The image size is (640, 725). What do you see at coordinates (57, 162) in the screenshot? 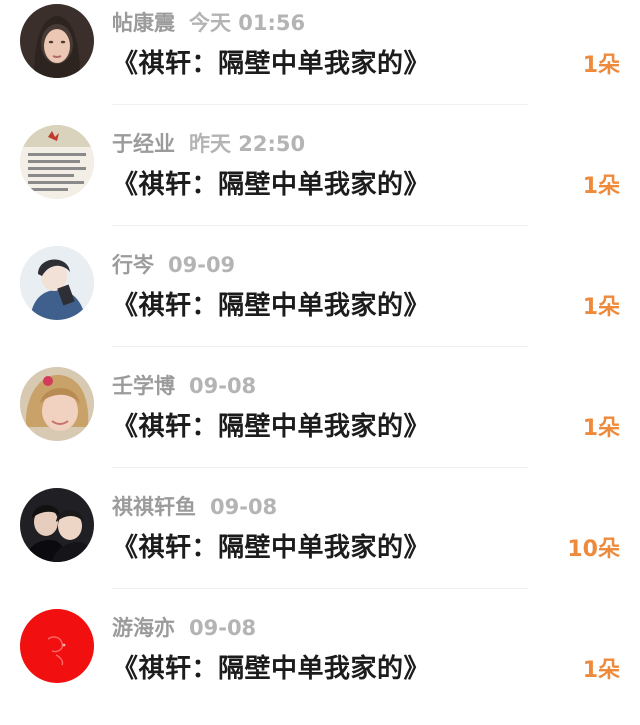
I see `avatar-text-card-icon` at bounding box center [57, 162].